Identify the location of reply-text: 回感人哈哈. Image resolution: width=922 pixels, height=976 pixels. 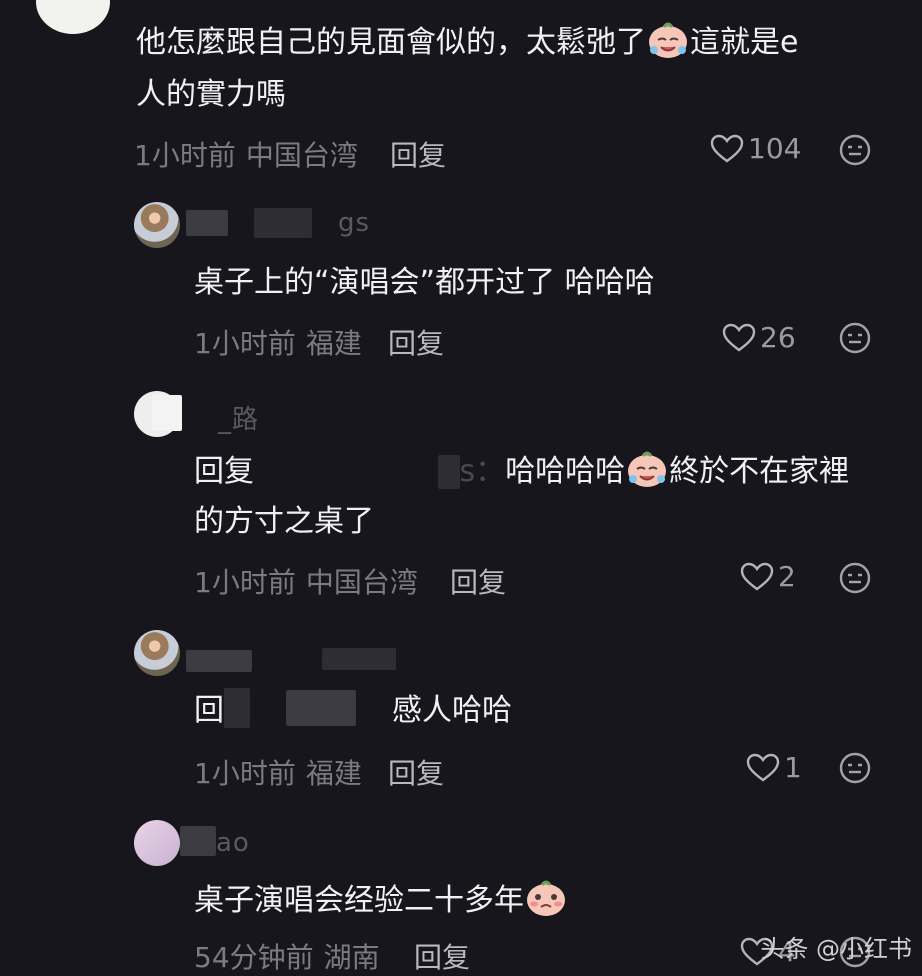
(353, 710).